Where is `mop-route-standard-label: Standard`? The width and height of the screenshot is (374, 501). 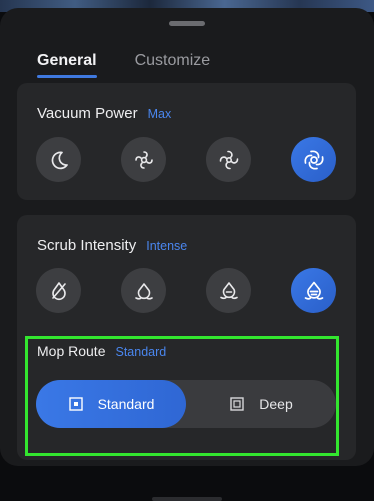
mop-route-standard-label: Standard is located at coordinates (126, 404).